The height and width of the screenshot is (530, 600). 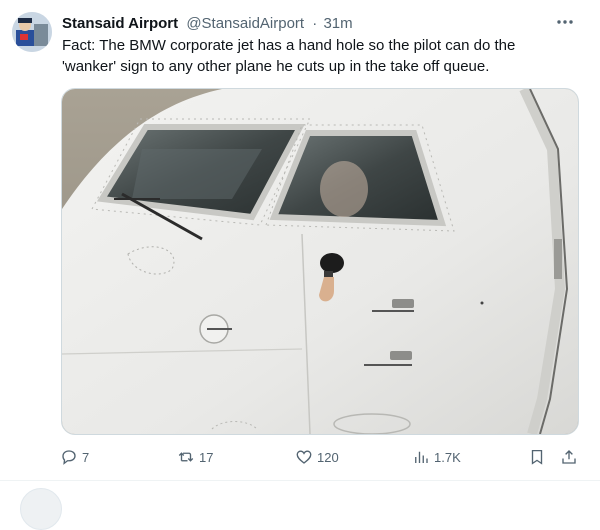 I want to click on views-button: 1.7K, so click(x=436, y=457).